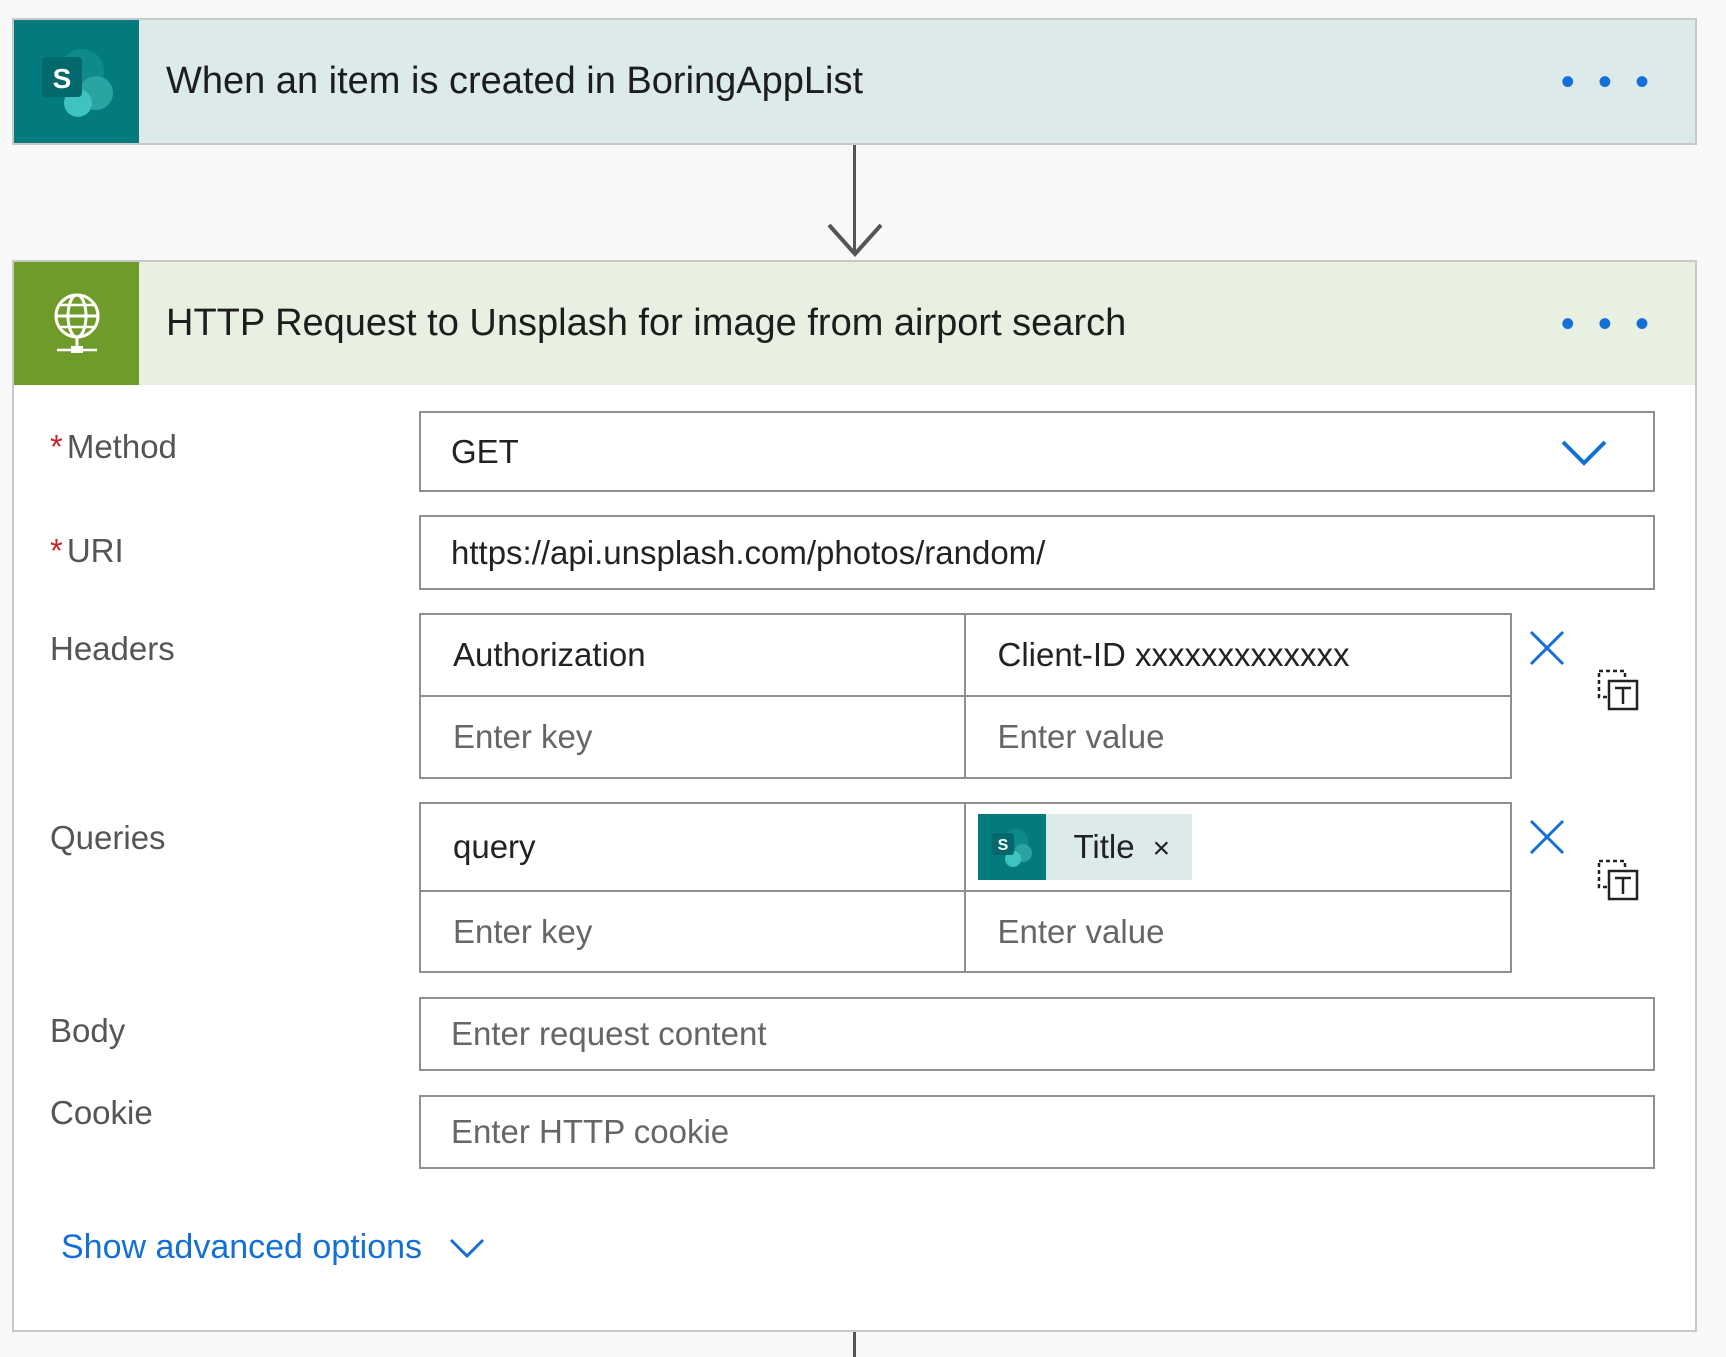 The width and height of the screenshot is (1726, 1357). Describe the element at coordinates (1547, 648) in the screenshot. I see `remove-header-icon` at that location.